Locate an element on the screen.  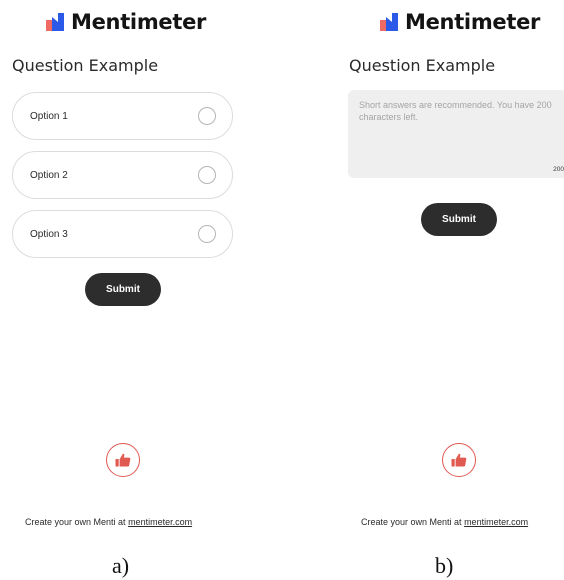
option-1: Option 1 is located at coordinates (122, 116).